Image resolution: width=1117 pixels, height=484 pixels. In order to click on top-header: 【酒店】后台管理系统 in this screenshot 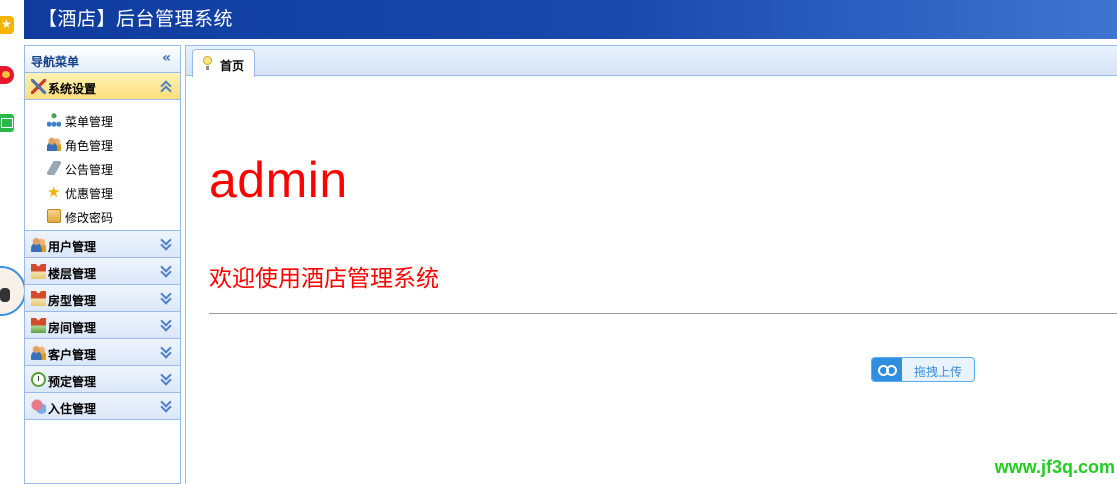, I will do `click(570, 19)`.